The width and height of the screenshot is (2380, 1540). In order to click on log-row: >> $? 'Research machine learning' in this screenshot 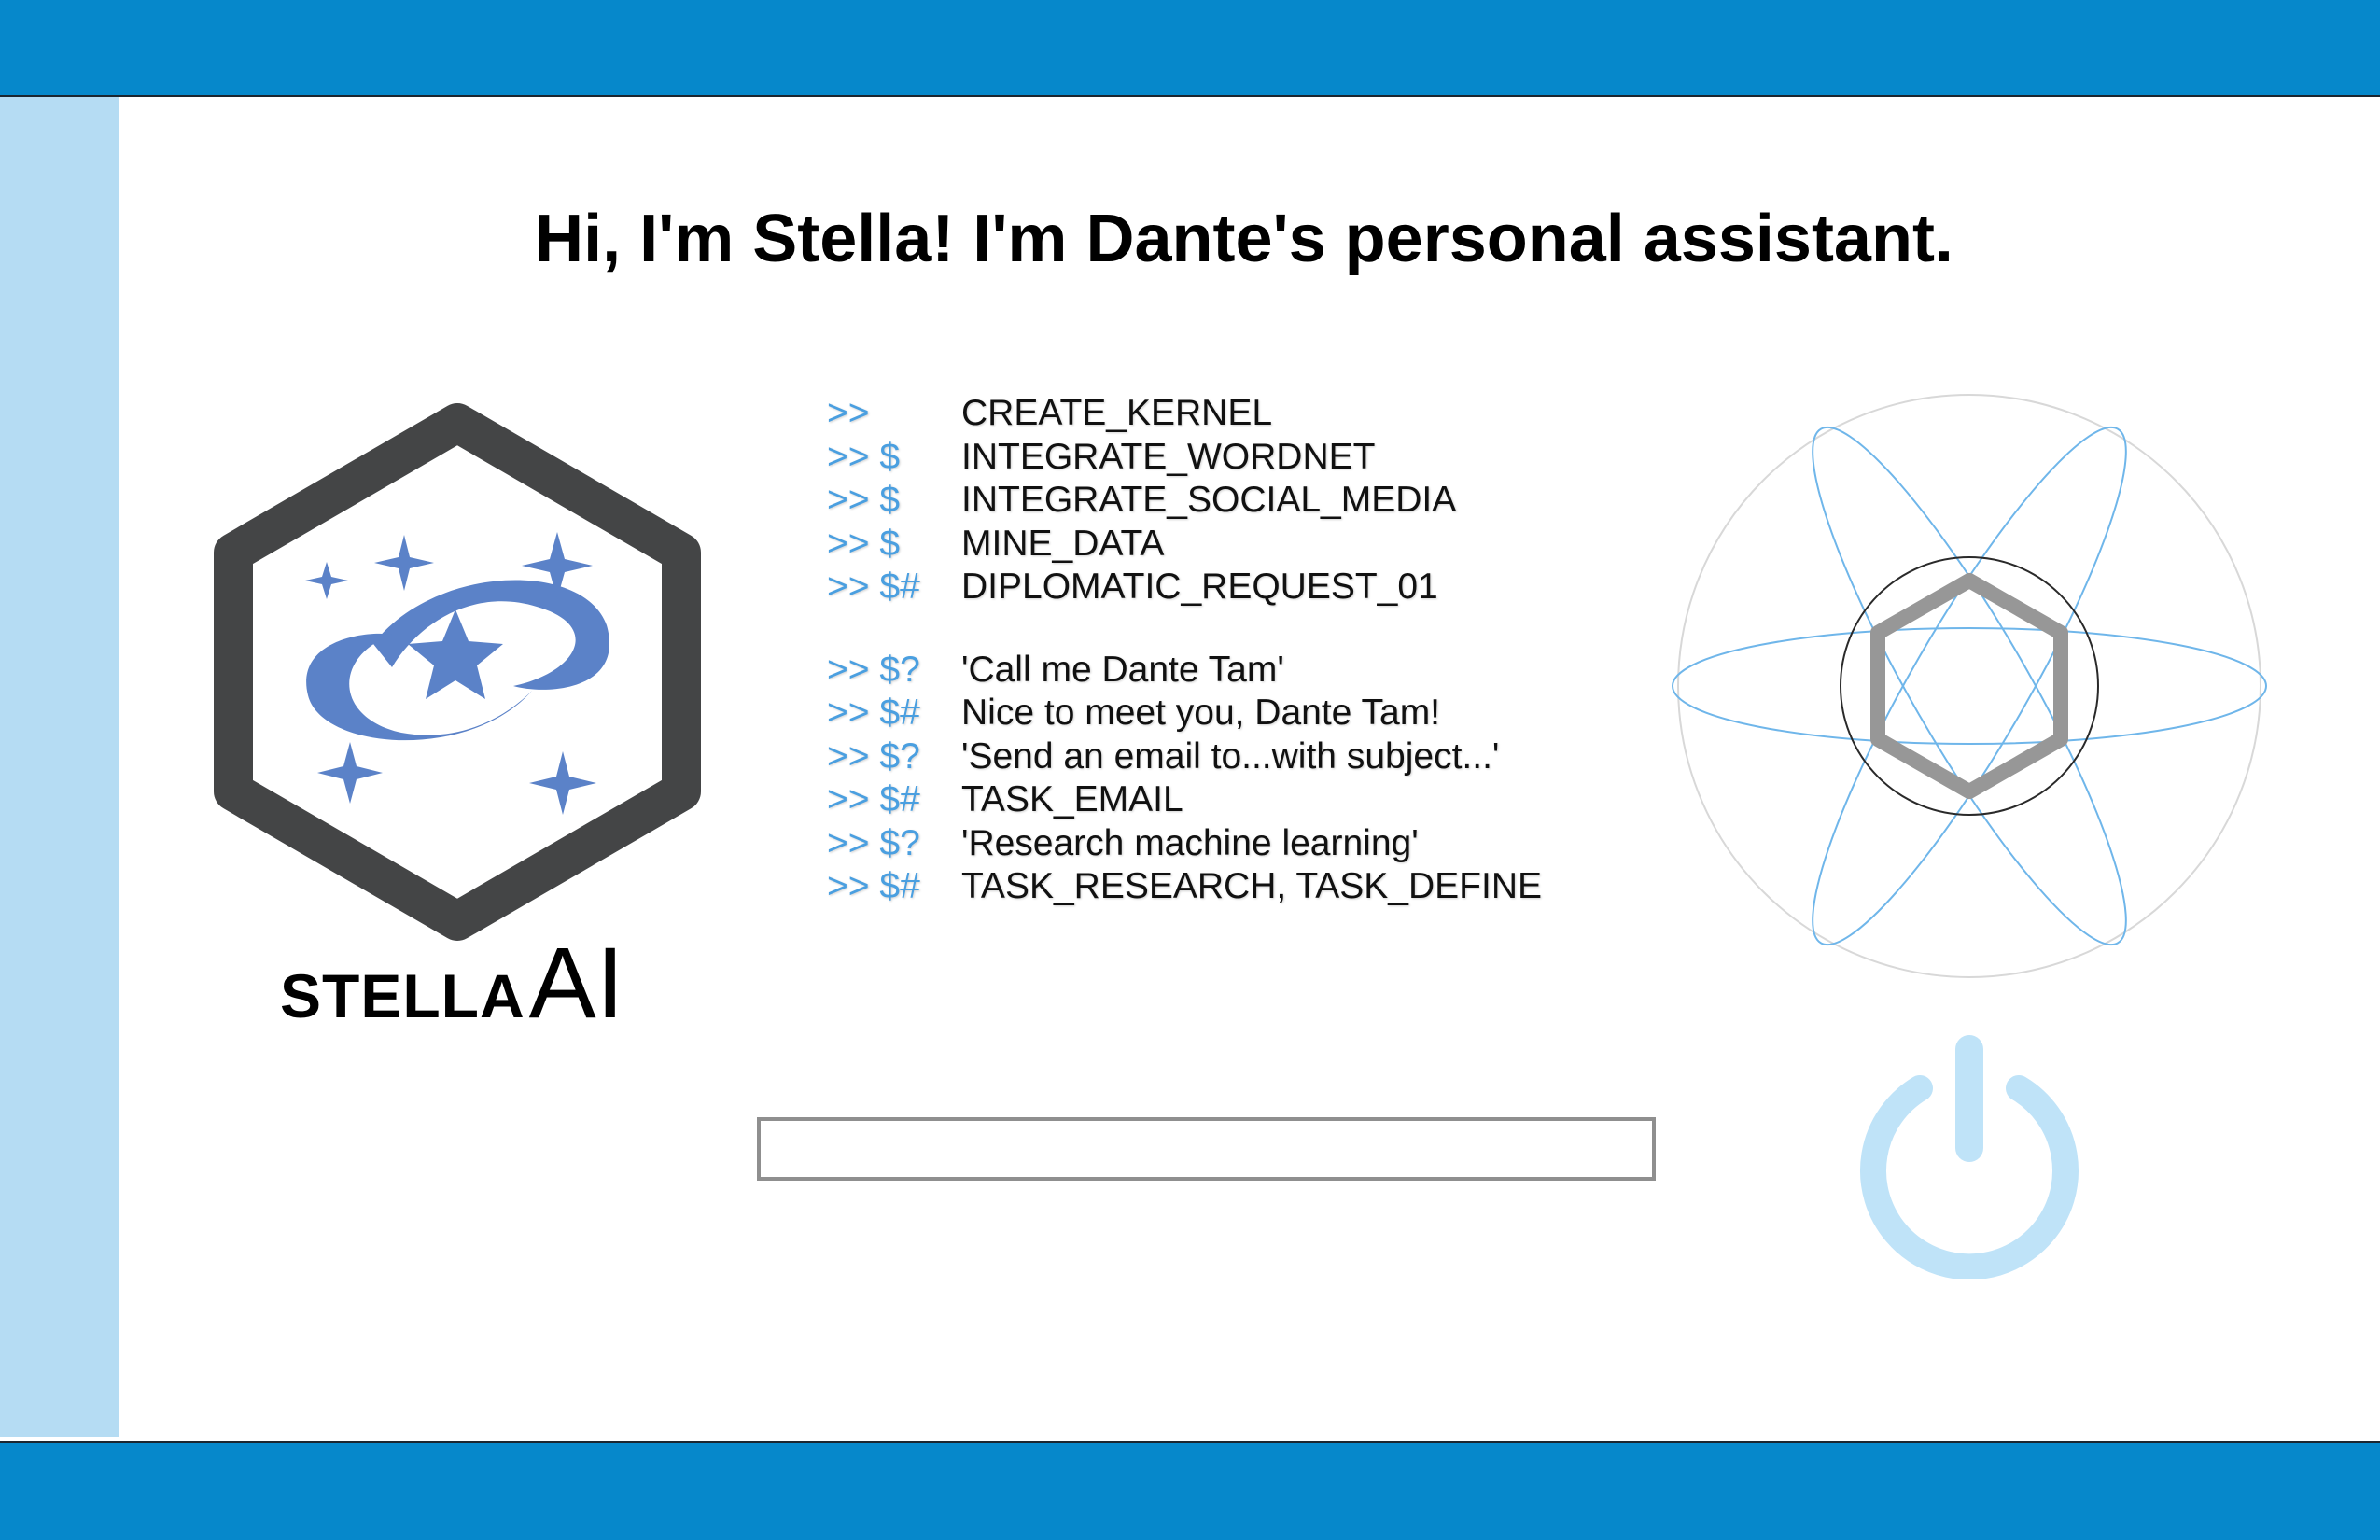, I will do `click(1247, 844)`.